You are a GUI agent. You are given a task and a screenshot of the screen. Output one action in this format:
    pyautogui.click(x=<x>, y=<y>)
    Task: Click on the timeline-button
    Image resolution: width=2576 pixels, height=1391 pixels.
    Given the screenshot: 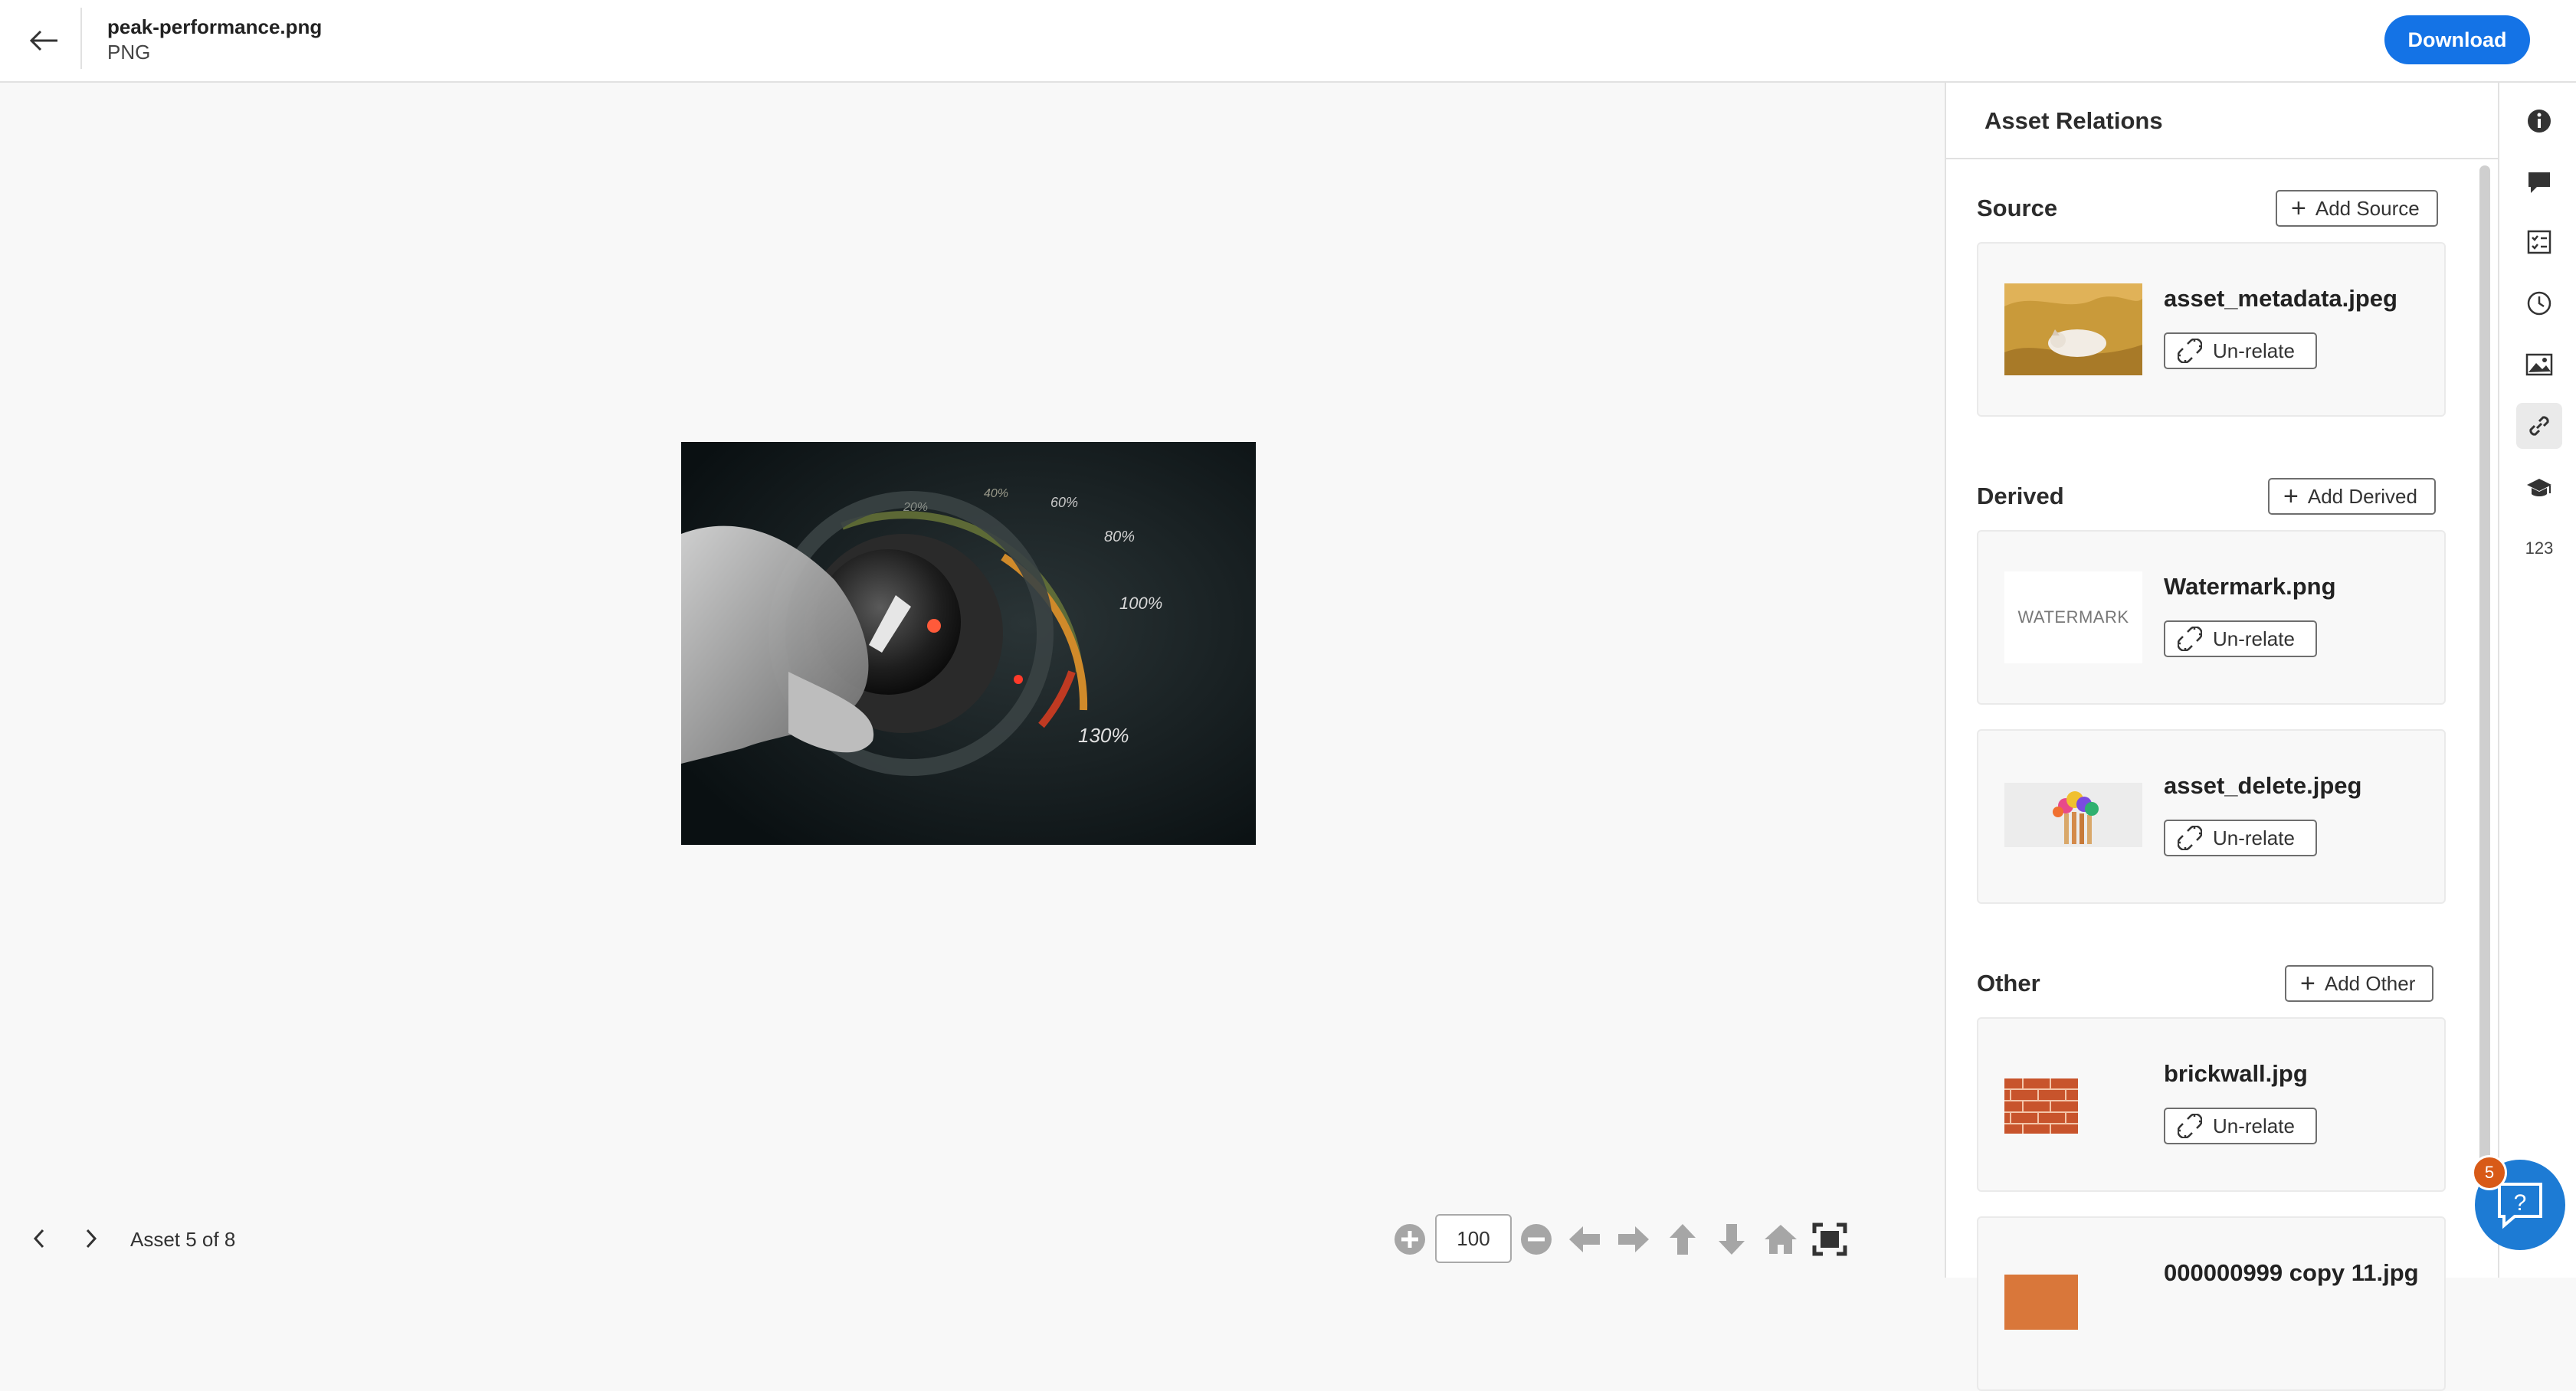 What is the action you would take?
    pyautogui.click(x=2539, y=303)
    